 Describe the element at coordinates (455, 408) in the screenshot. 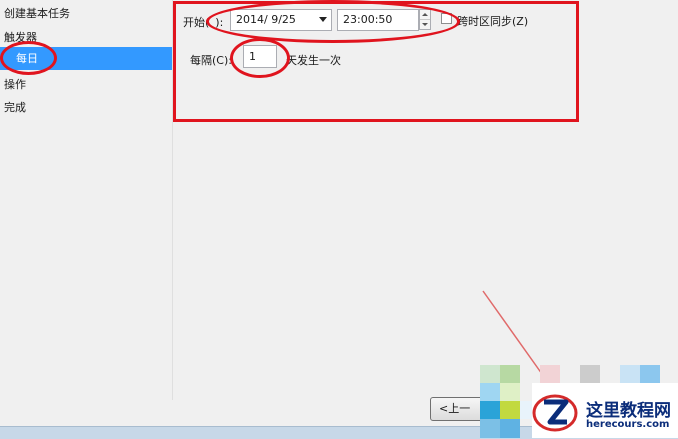

I see `back-button-label: <上一` at that location.